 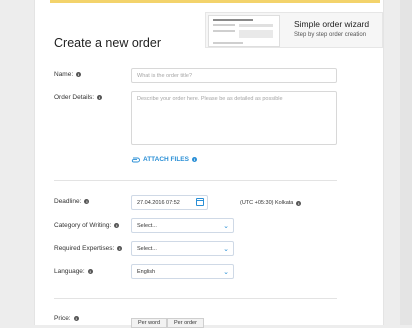 I want to click on order-details-label-text: Order Details:, so click(x=74, y=97).